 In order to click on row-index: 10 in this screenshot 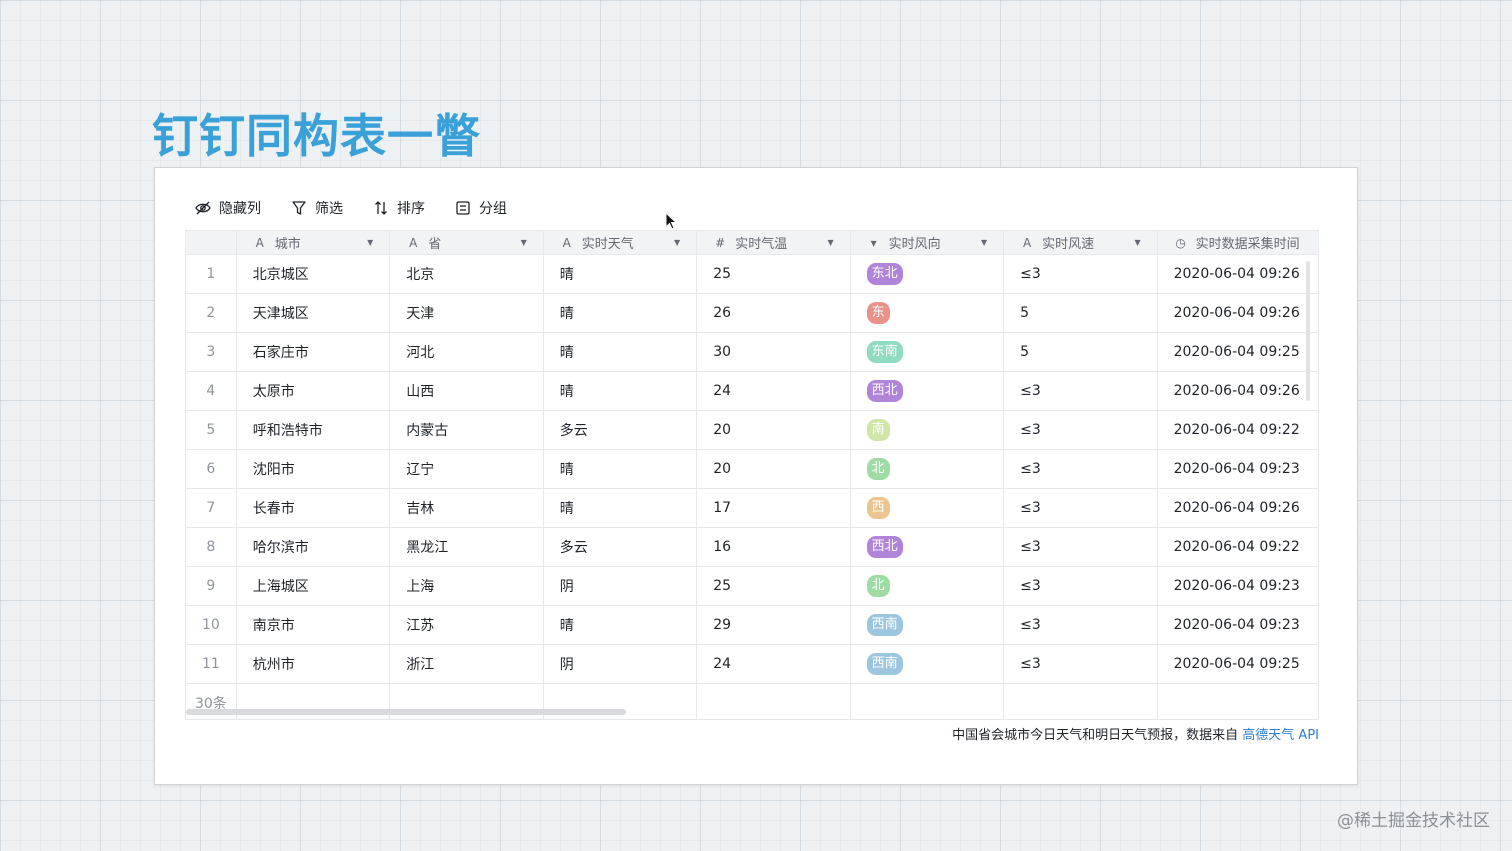, I will do `click(211, 625)`.